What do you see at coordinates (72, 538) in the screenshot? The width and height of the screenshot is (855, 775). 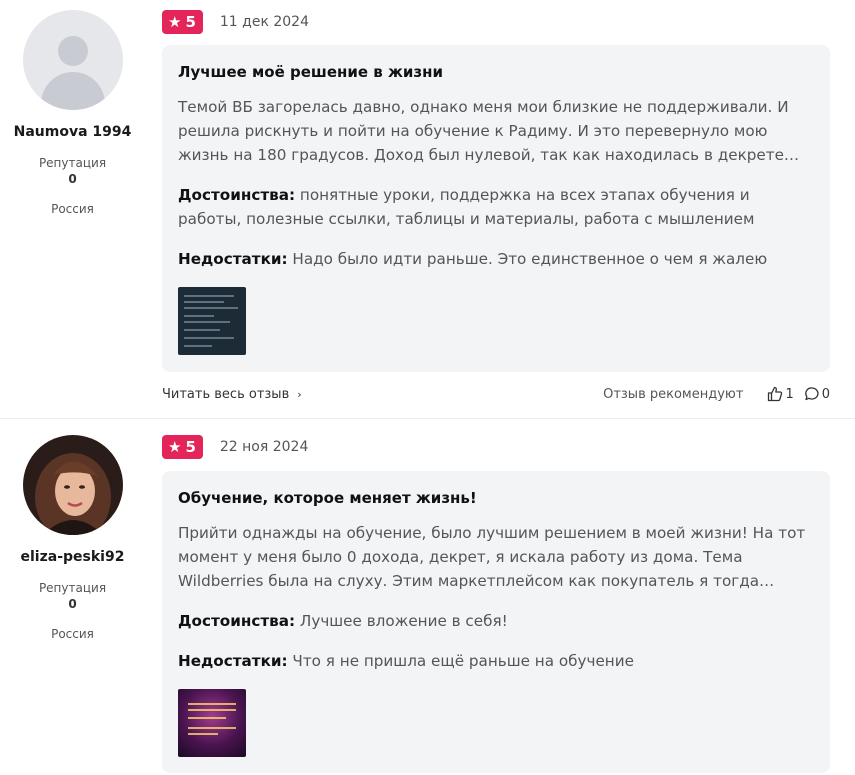 I see `review-author: eliza-peski92 Репутация 0 Россия` at bounding box center [72, 538].